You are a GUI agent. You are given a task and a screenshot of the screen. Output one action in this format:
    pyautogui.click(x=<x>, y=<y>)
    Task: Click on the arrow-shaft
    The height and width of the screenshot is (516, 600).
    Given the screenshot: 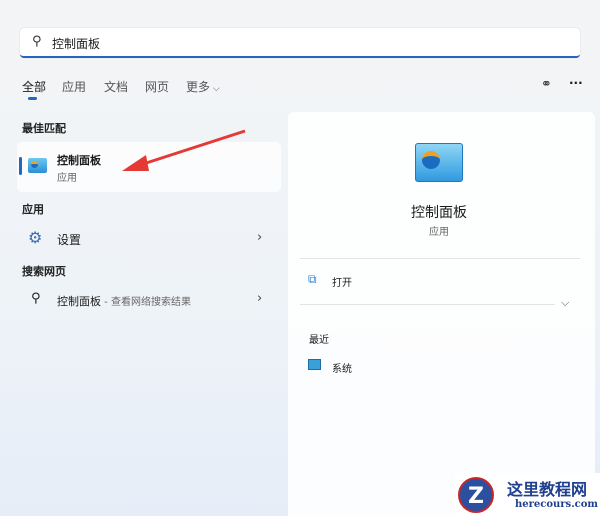 What is the action you would take?
    pyautogui.click(x=192, y=148)
    